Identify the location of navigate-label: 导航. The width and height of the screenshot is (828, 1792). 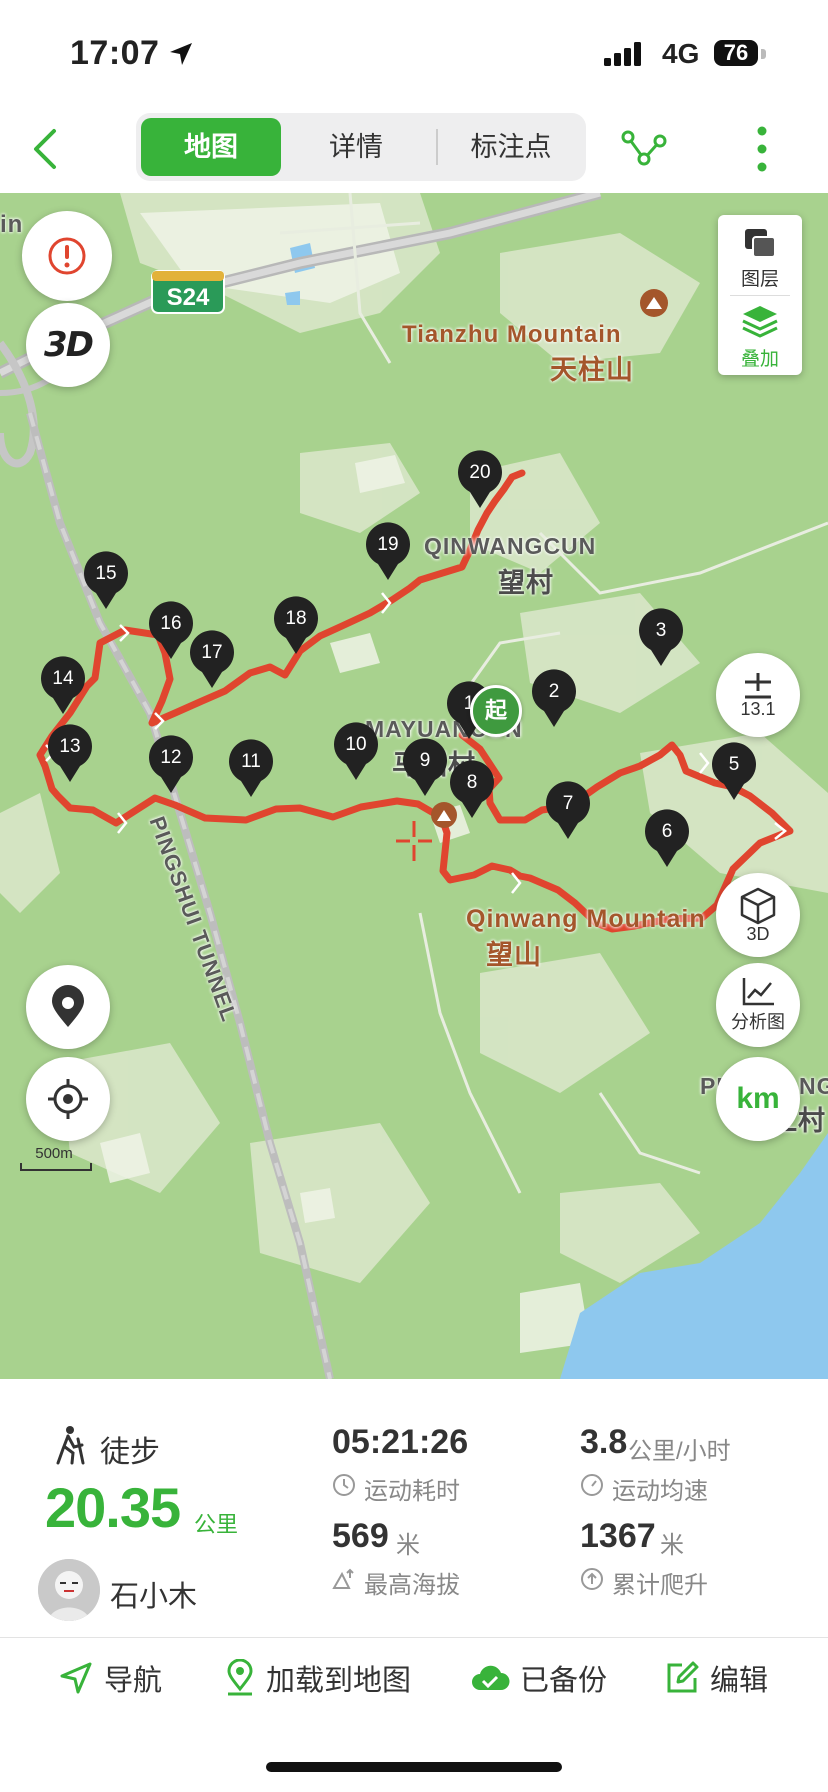
(133, 1681).